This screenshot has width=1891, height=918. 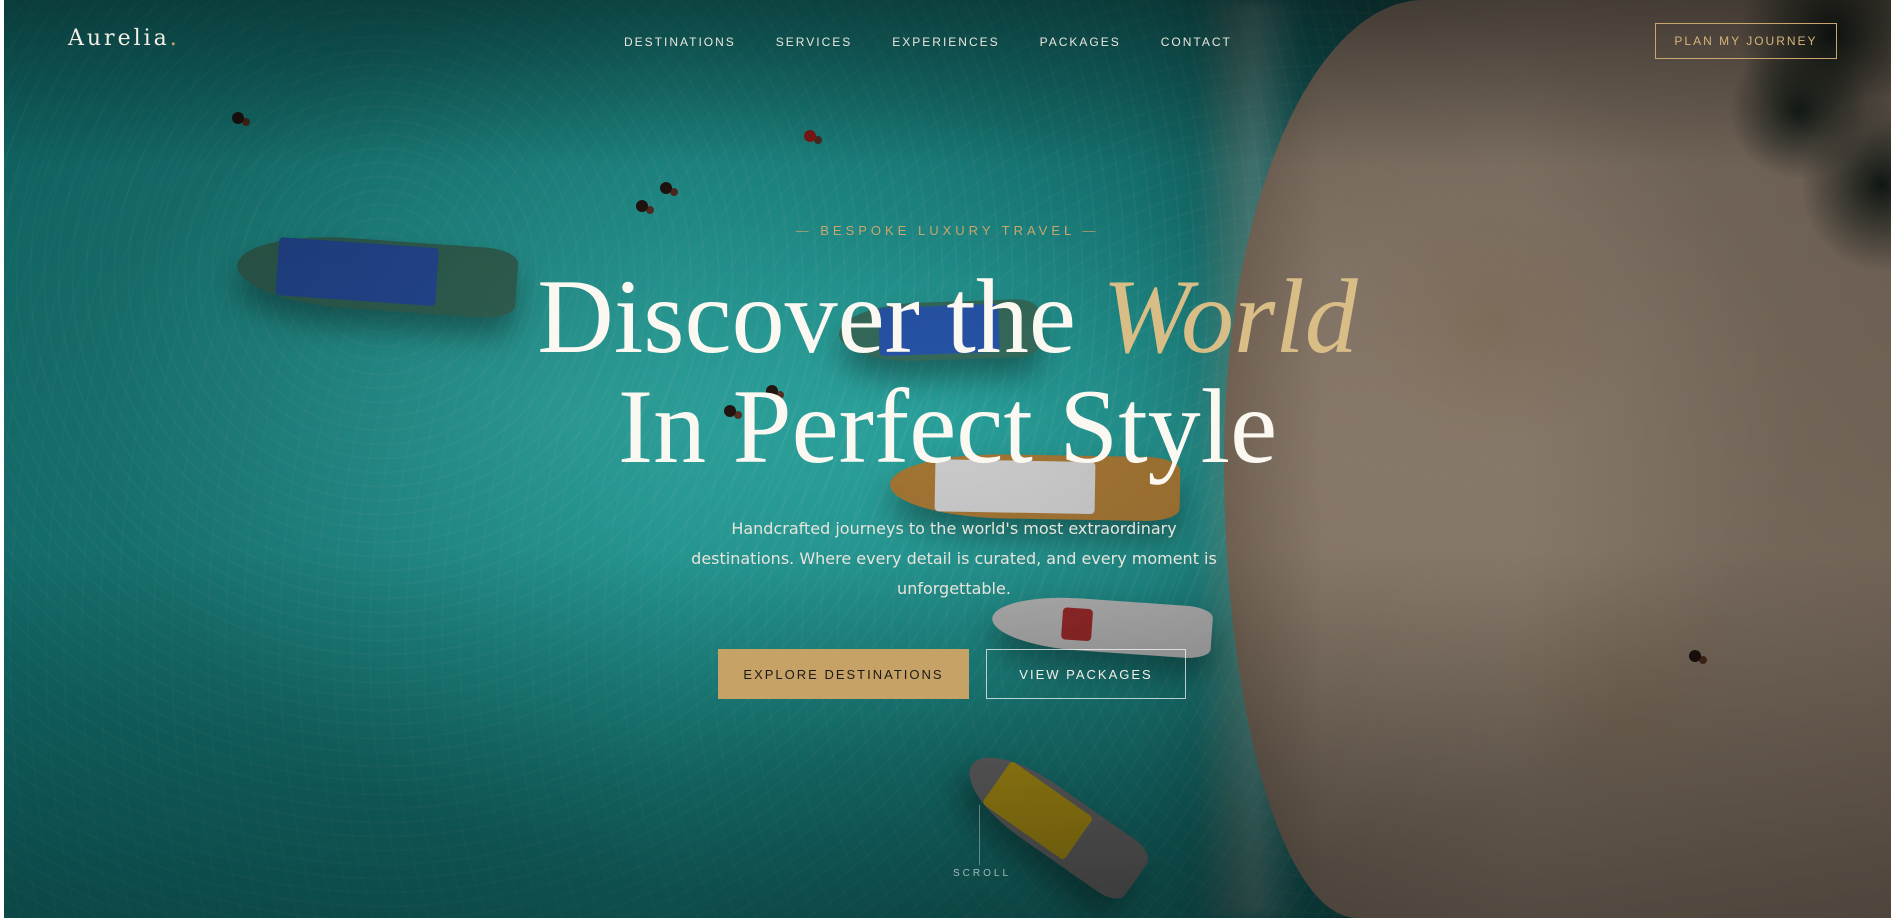 I want to click on nav-item-experiences: EXPERIENCES, so click(x=945, y=42).